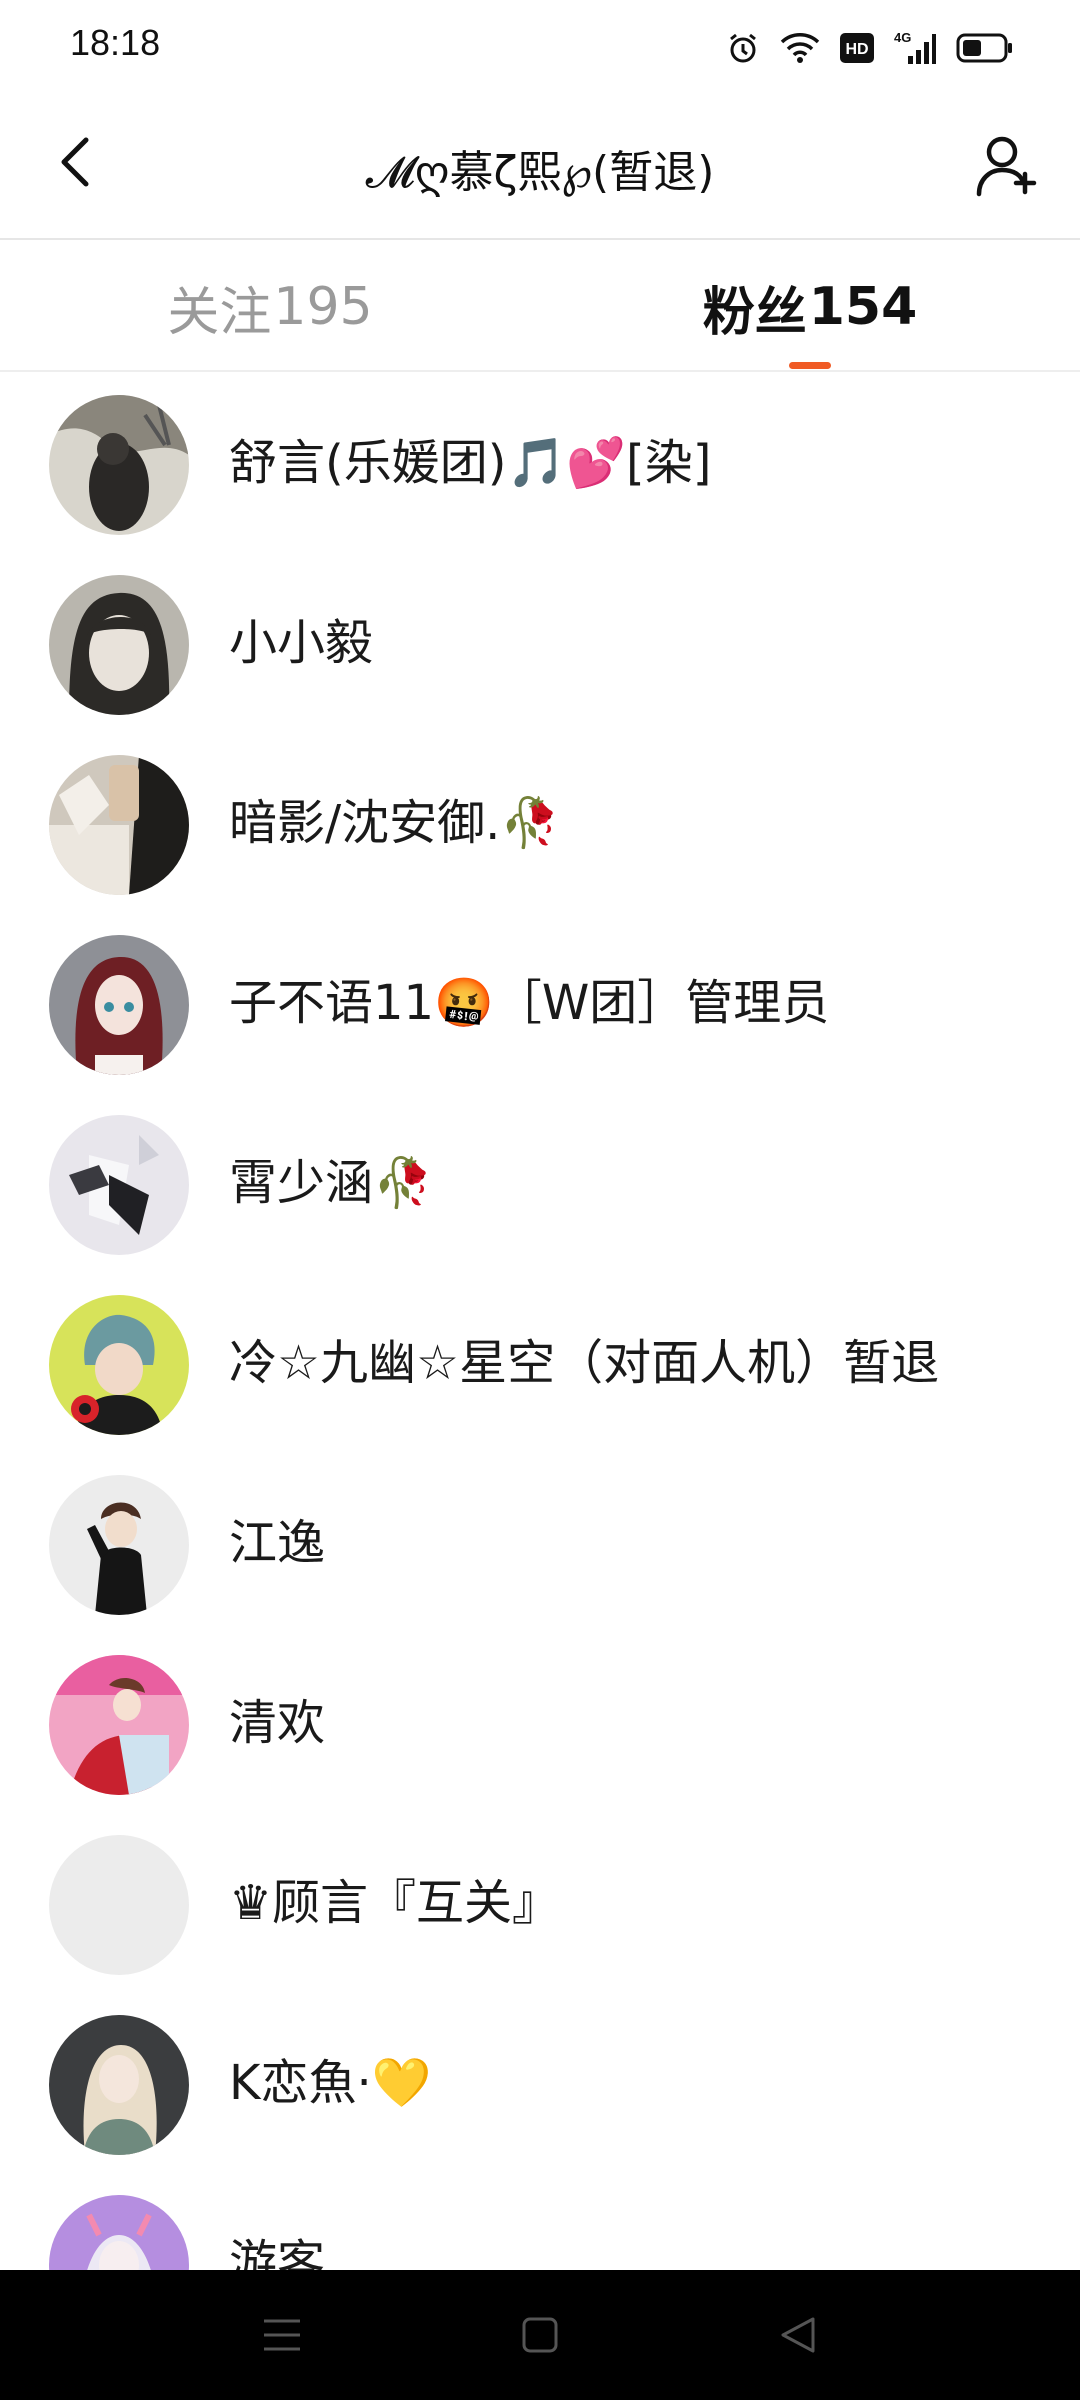 The width and height of the screenshot is (1080, 2400). I want to click on svg-text: 4G, so click(902, 37).